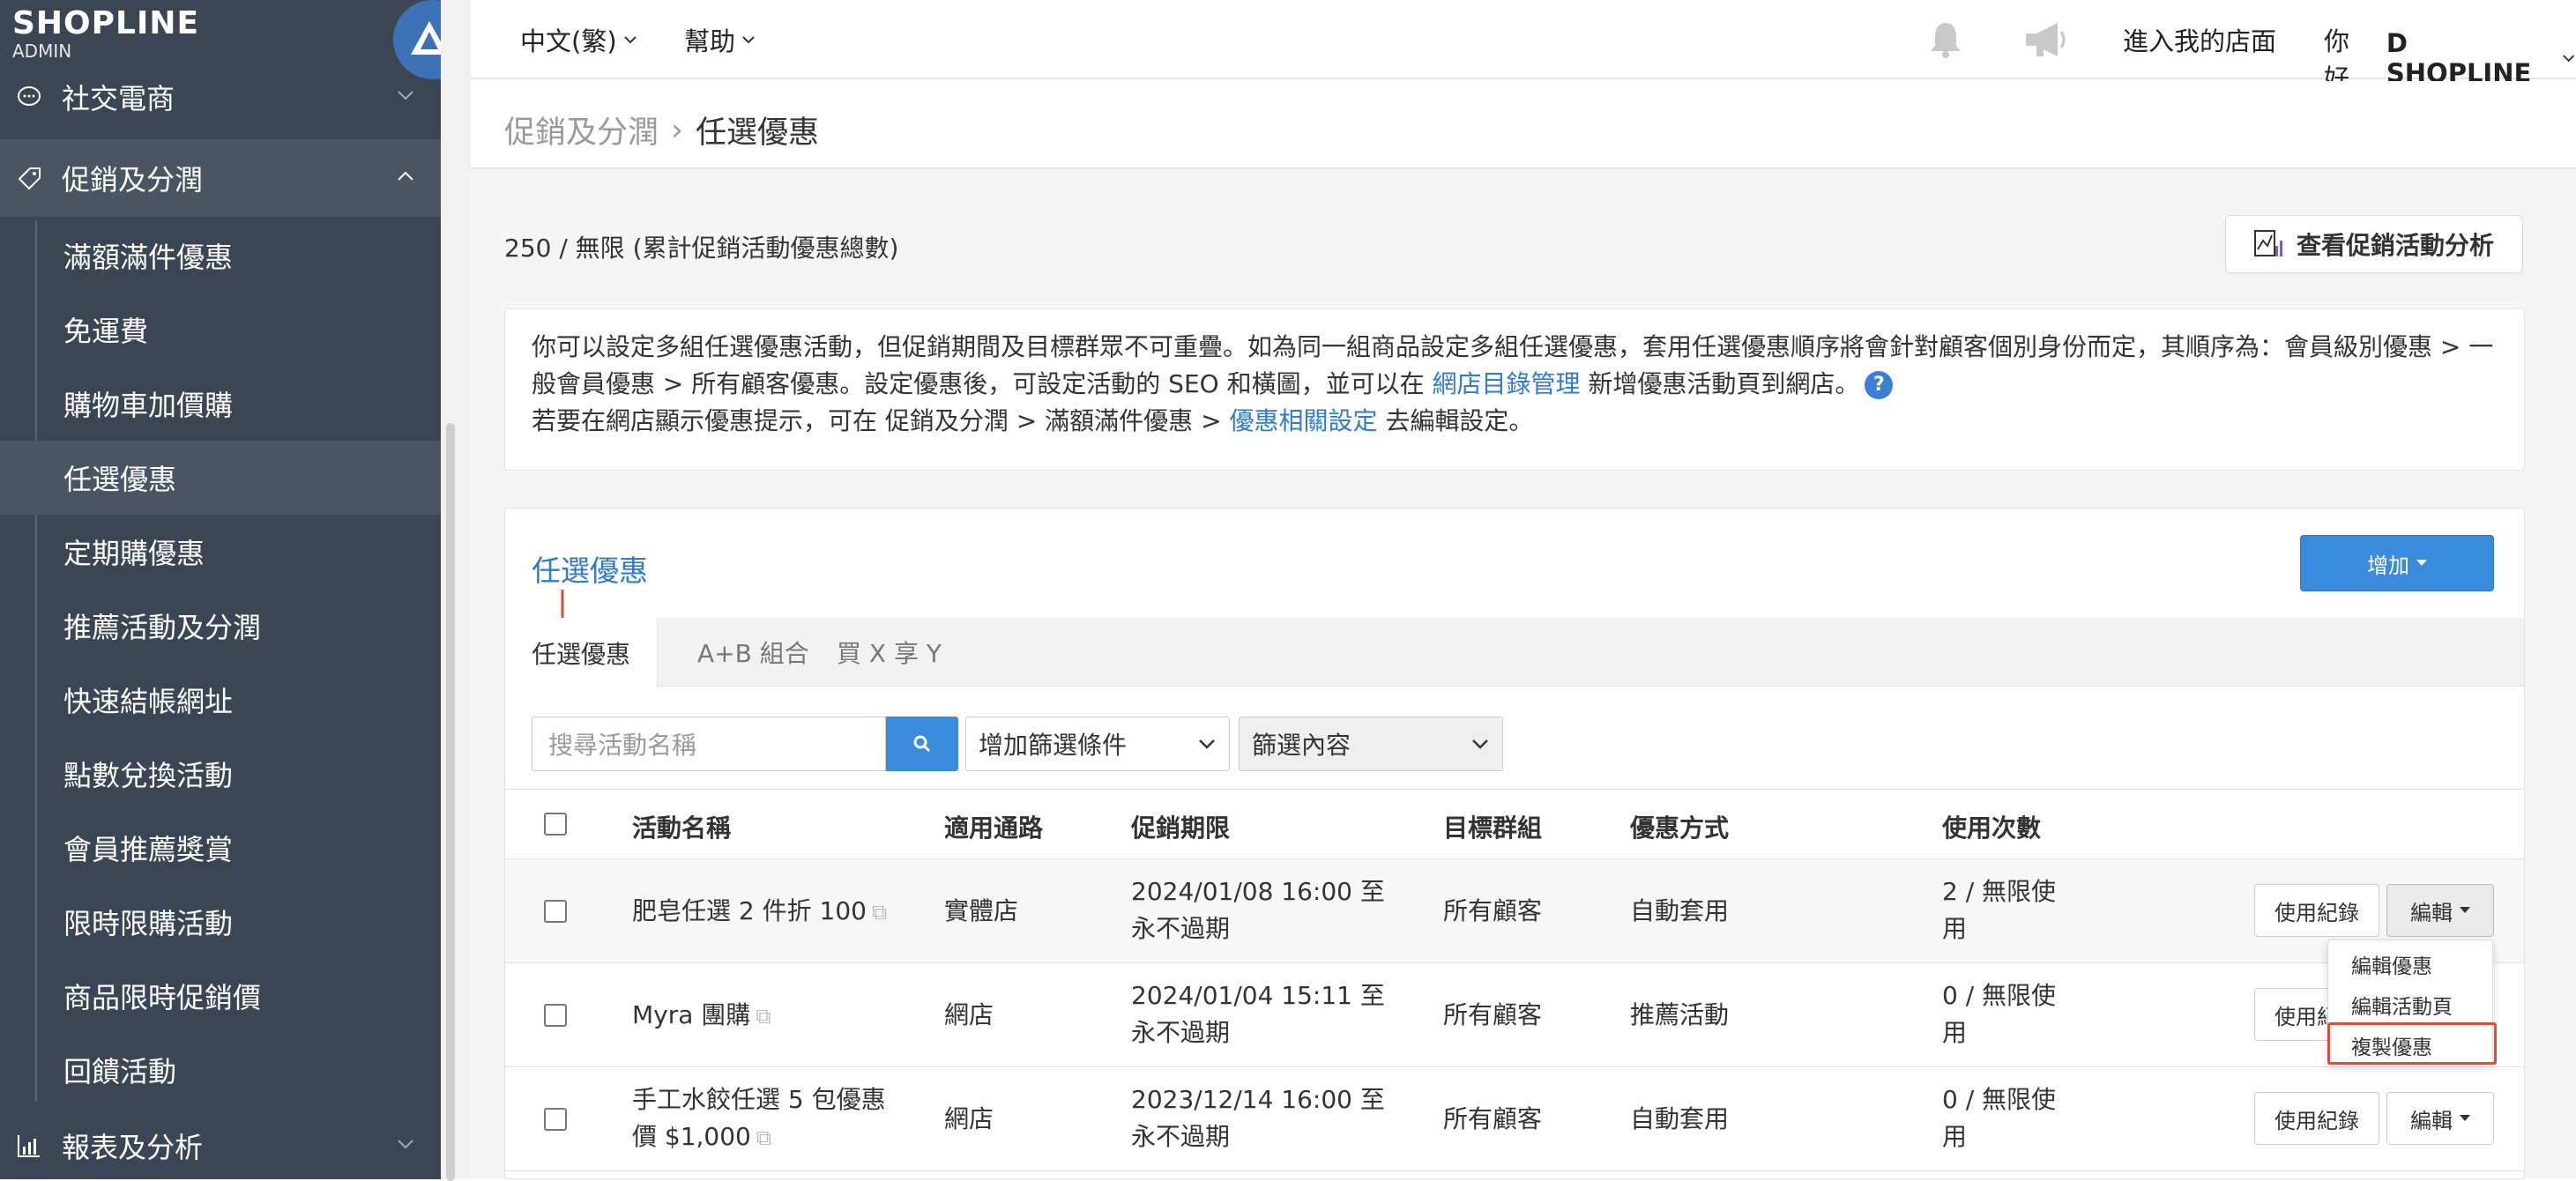 Image resolution: width=2576 pixels, height=1181 pixels. I want to click on sidebar-item-flash-price: 商品限時促銷價, so click(220, 996).